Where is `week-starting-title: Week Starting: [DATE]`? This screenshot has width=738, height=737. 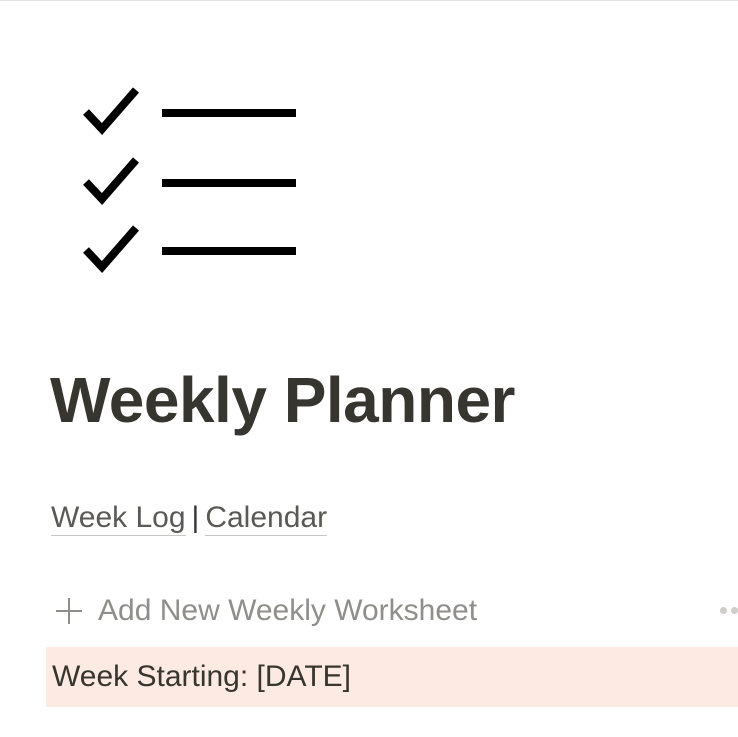
week-starting-title: Week Starting: [DATE] is located at coordinates (201, 676).